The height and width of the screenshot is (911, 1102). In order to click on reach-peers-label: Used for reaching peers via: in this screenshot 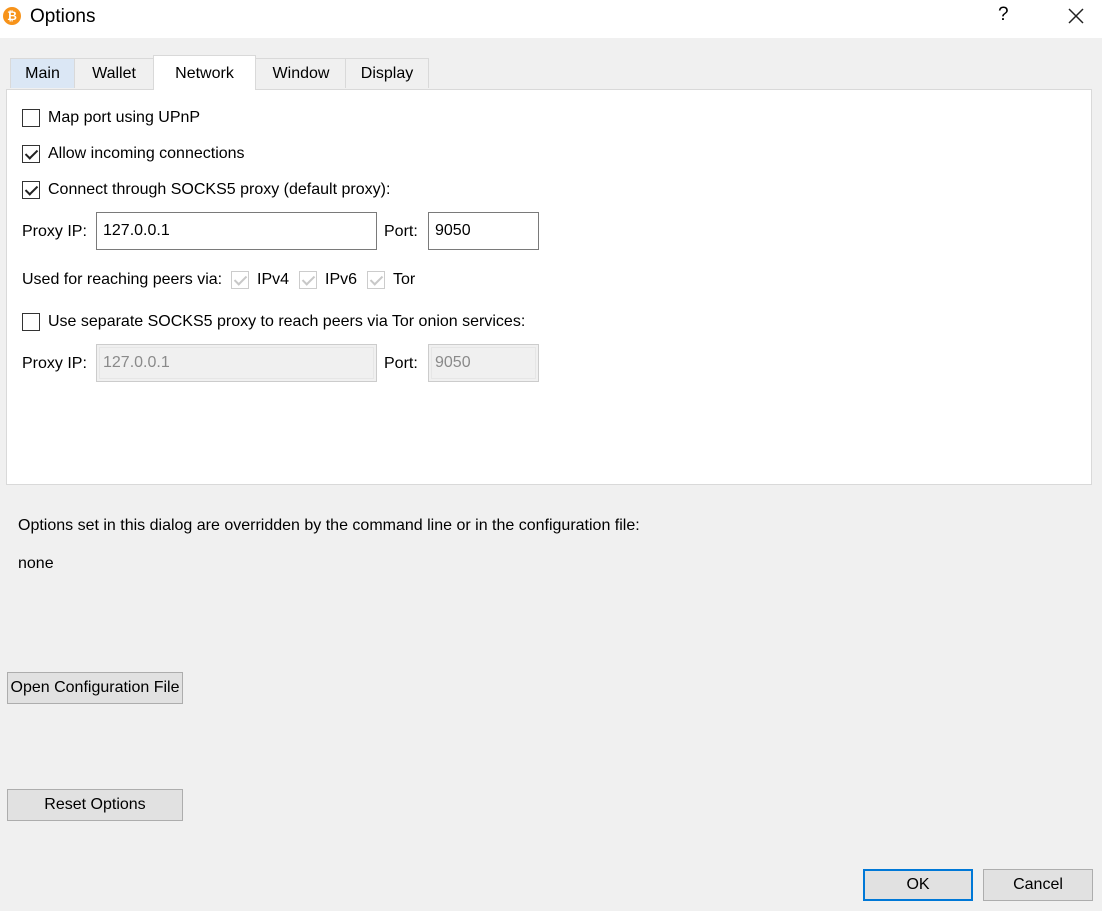, I will do `click(122, 279)`.